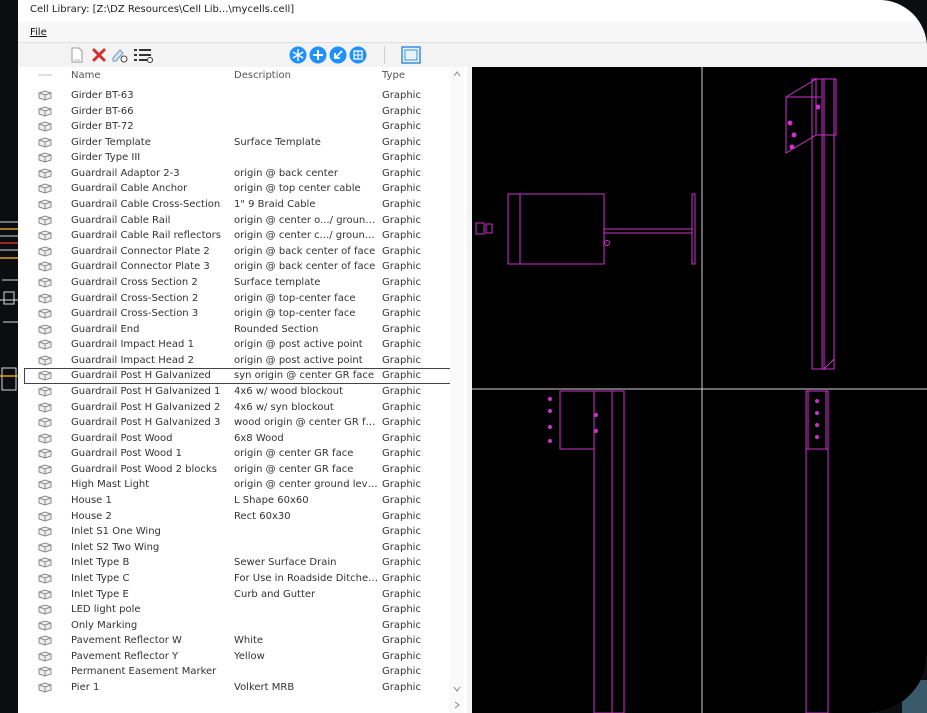  I want to click on cell-list-row: Girder Template Surface Template Graphic, so click(242, 143).